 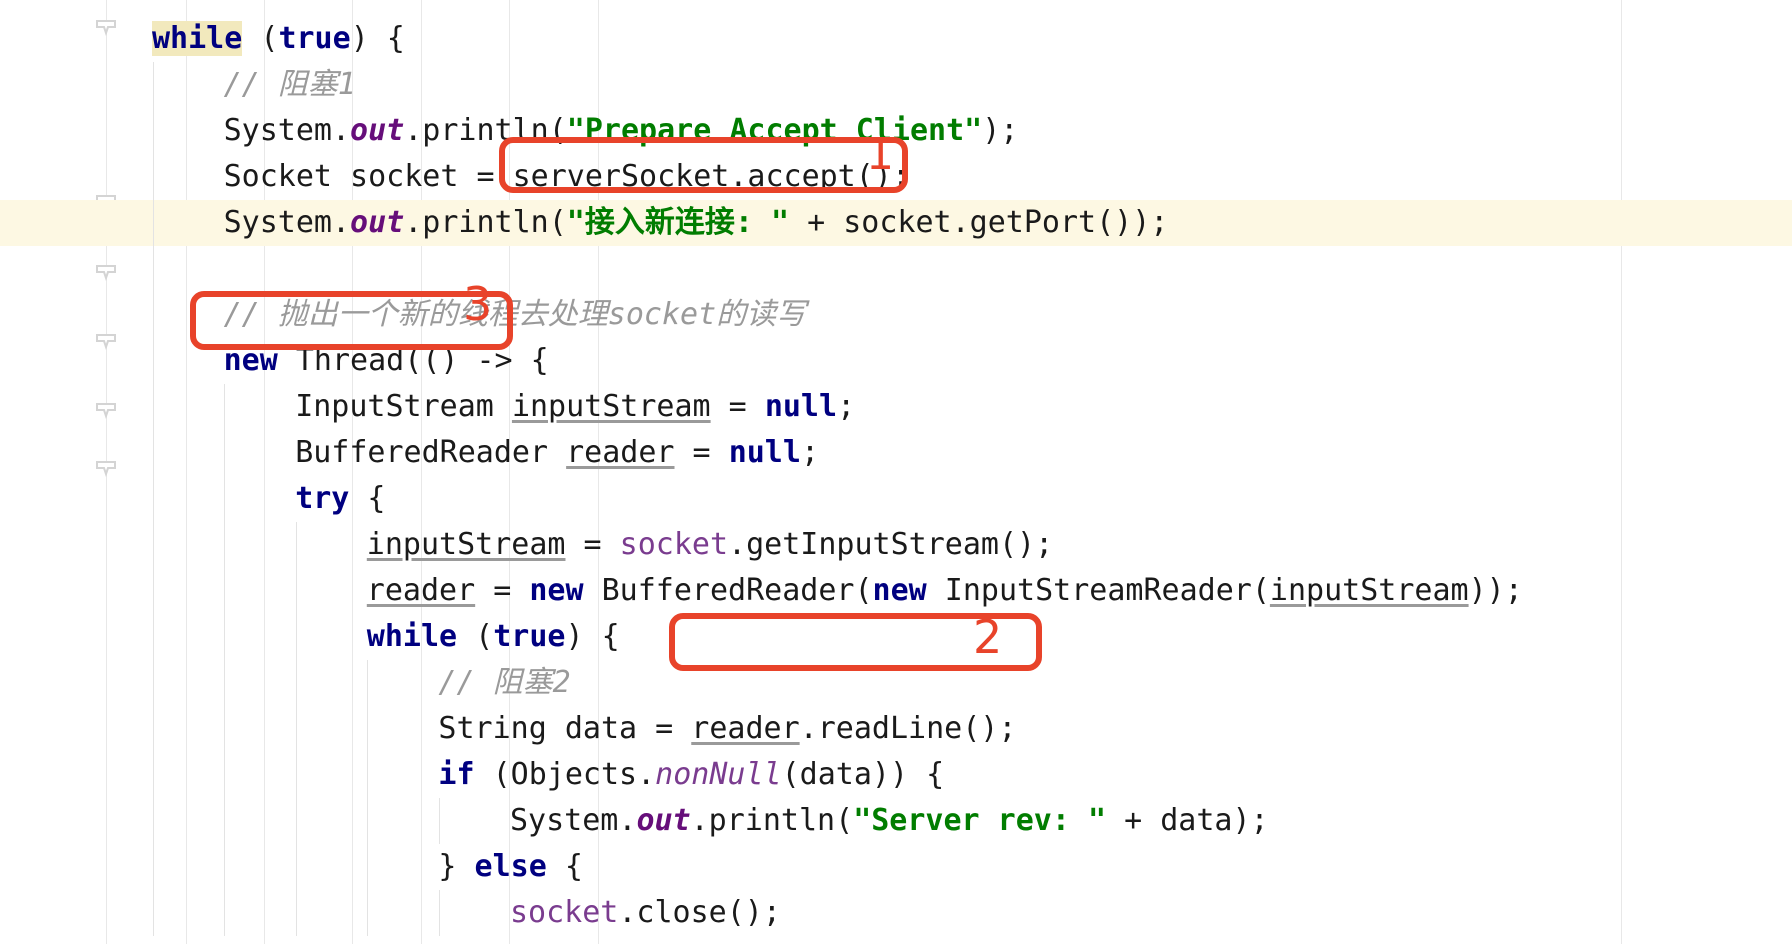 I want to click on code-line-text: // 阻塞1, so click(x=290, y=84).